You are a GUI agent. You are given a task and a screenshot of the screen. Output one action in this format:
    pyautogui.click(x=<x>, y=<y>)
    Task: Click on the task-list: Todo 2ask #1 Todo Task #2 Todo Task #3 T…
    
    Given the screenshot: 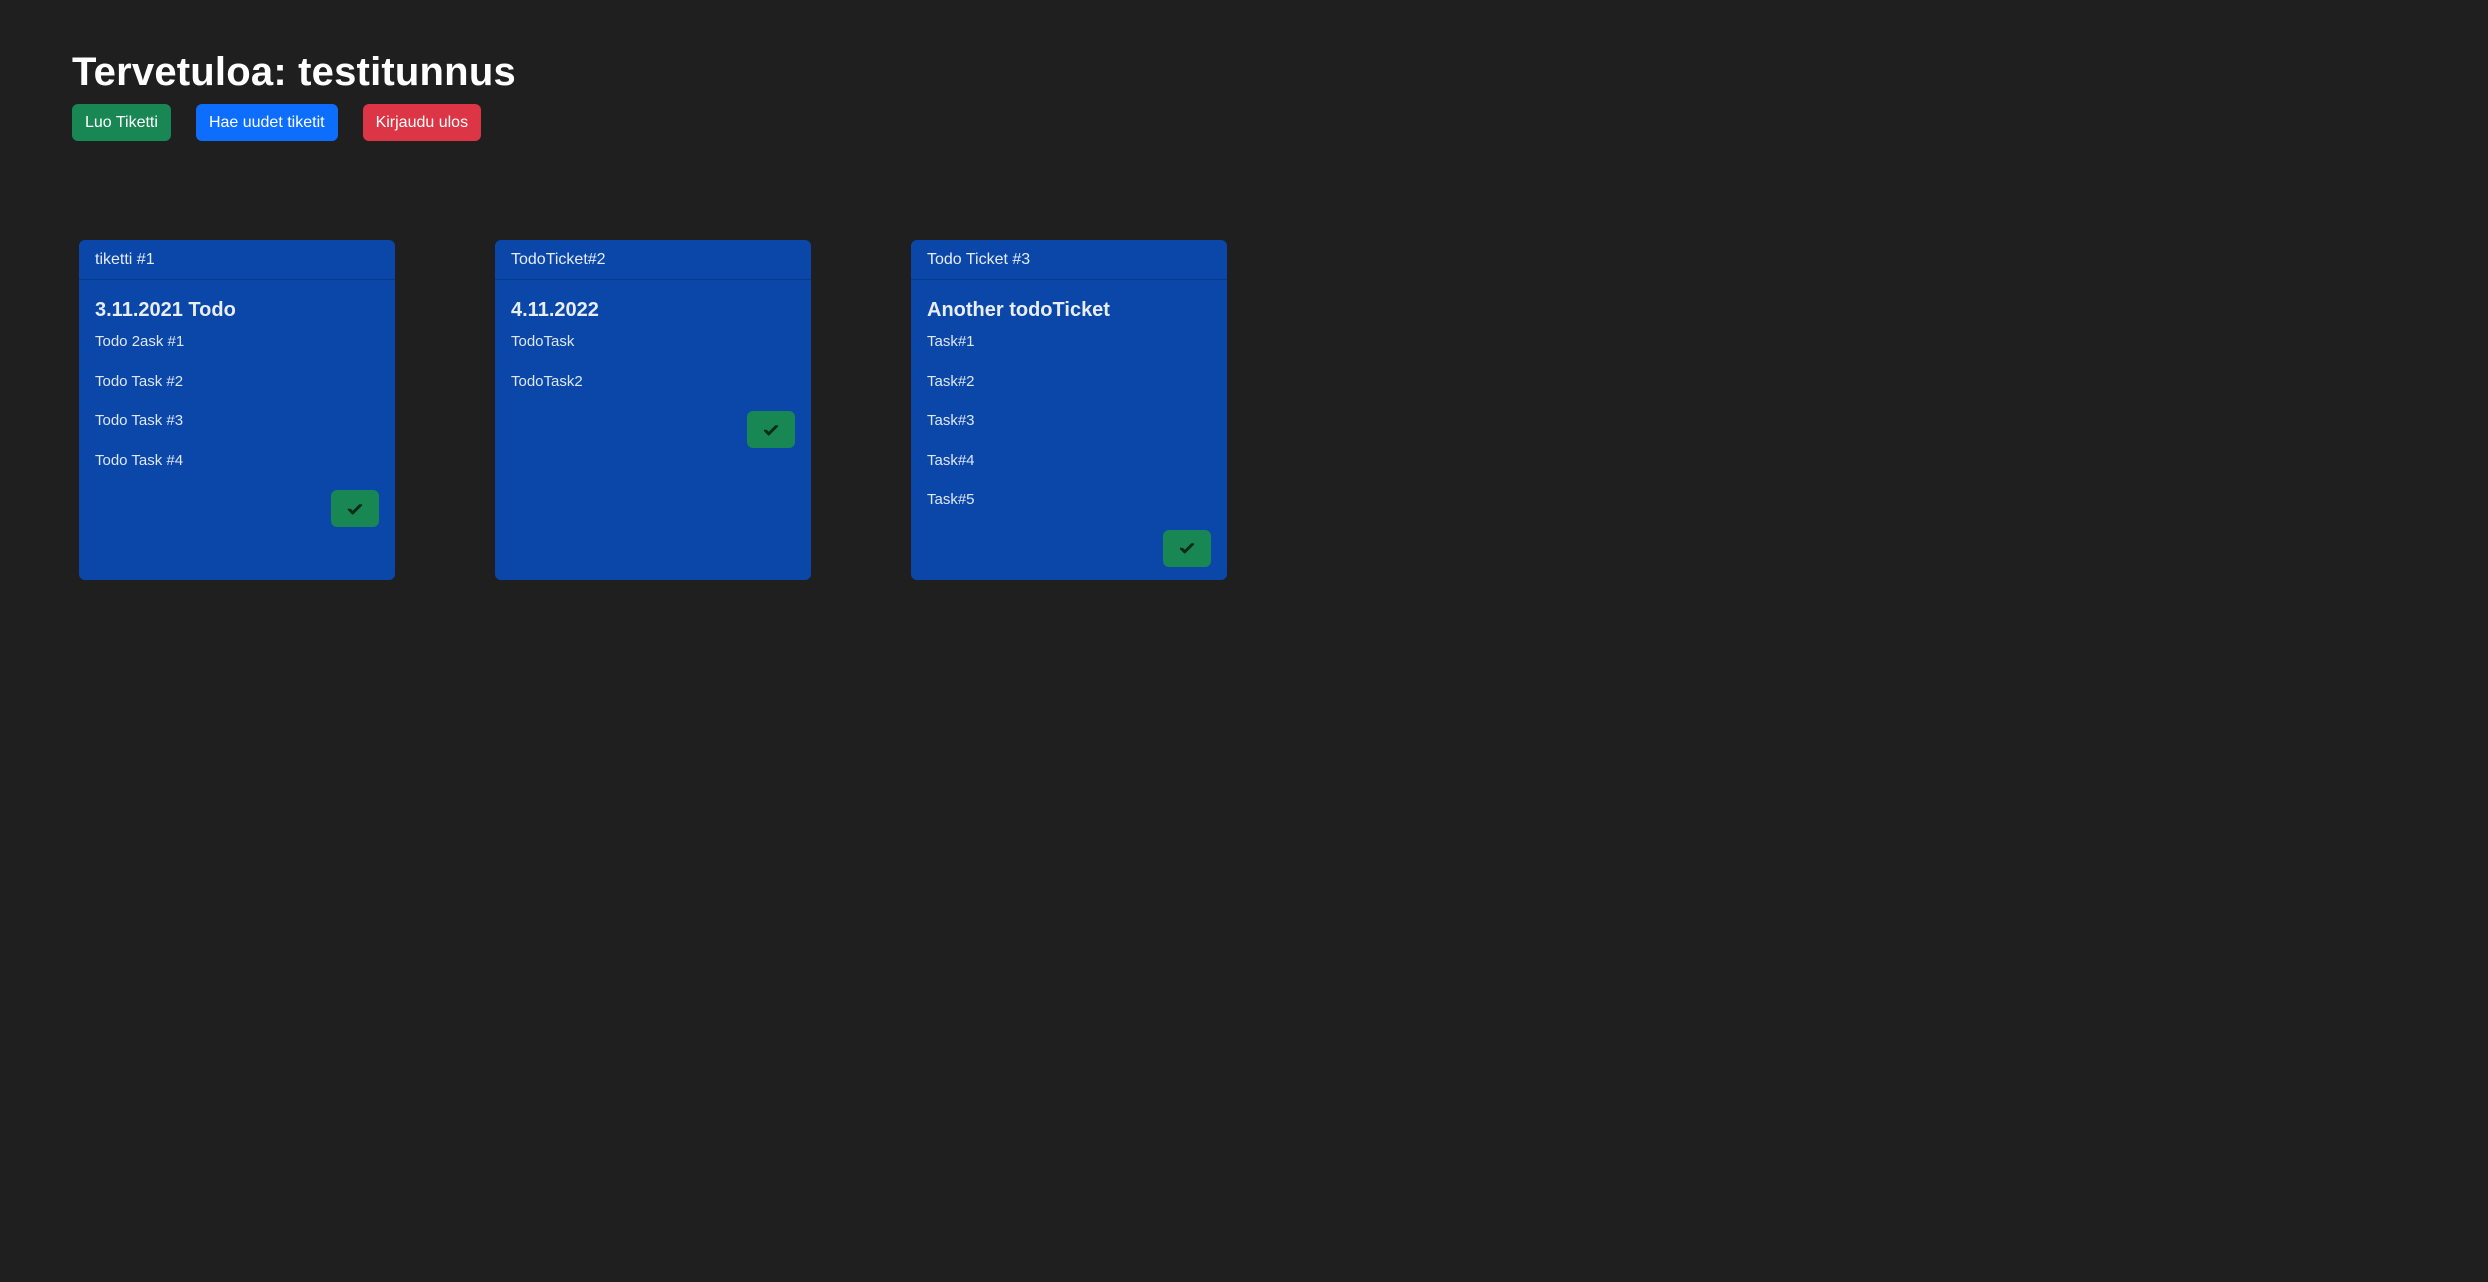 What is the action you would take?
    pyautogui.click(x=237, y=401)
    